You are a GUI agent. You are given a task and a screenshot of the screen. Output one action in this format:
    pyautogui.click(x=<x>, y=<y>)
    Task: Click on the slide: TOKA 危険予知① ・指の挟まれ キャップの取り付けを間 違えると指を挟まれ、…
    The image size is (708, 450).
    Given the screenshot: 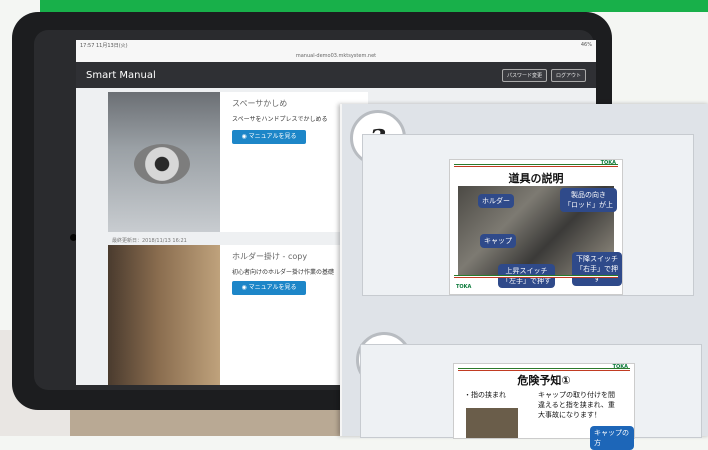 What is the action you would take?
    pyautogui.click(x=544, y=406)
    